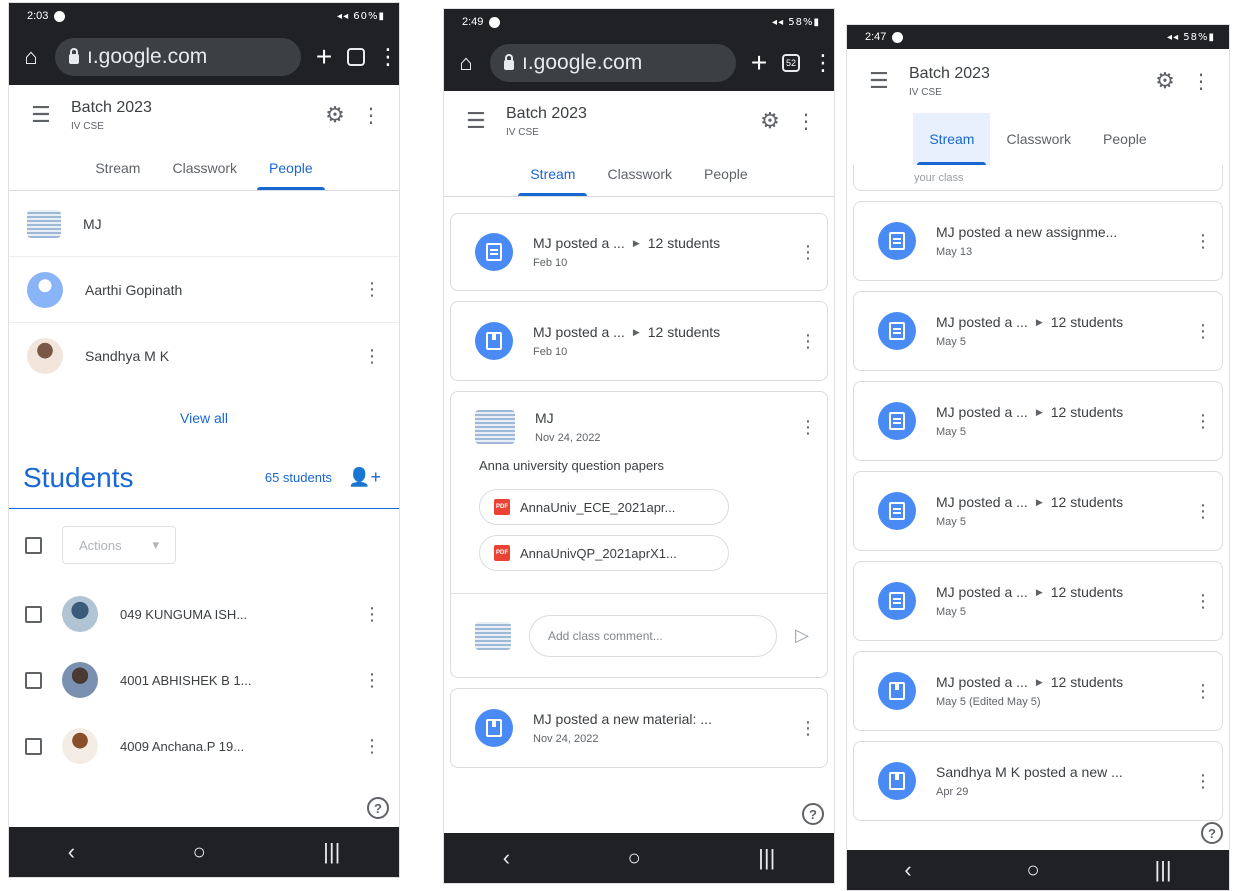 The width and height of the screenshot is (1234, 891). What do you see at coordinates (356, 57) in the screenshot?
I see `tab-switcher-icon` at bounding box center [356, 57].